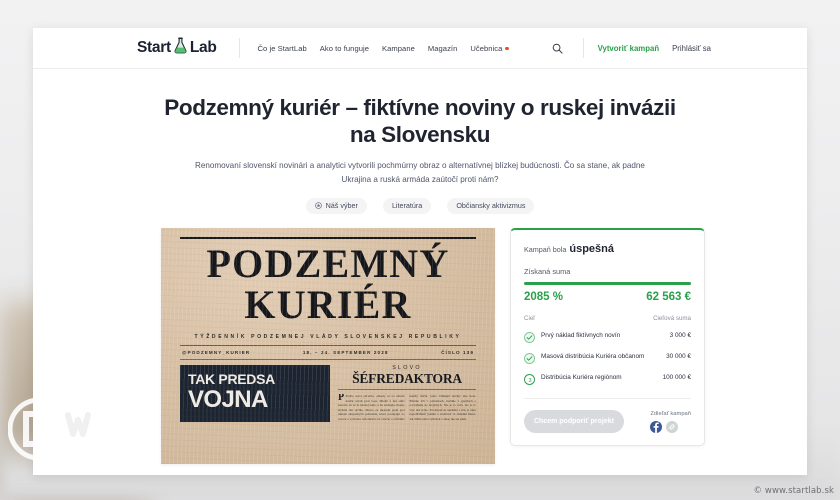  What do you see at coordinates (228, 399) in the screenshot?
I see `headline-line-2: VOJNA` at bounding box center [228, 399].